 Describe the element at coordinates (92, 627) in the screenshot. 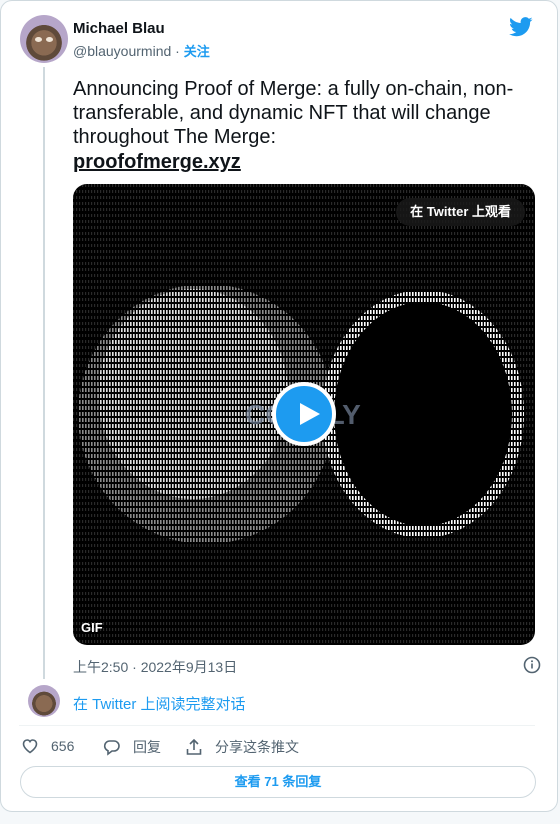

I see `gif-badge: GIF` at that location.